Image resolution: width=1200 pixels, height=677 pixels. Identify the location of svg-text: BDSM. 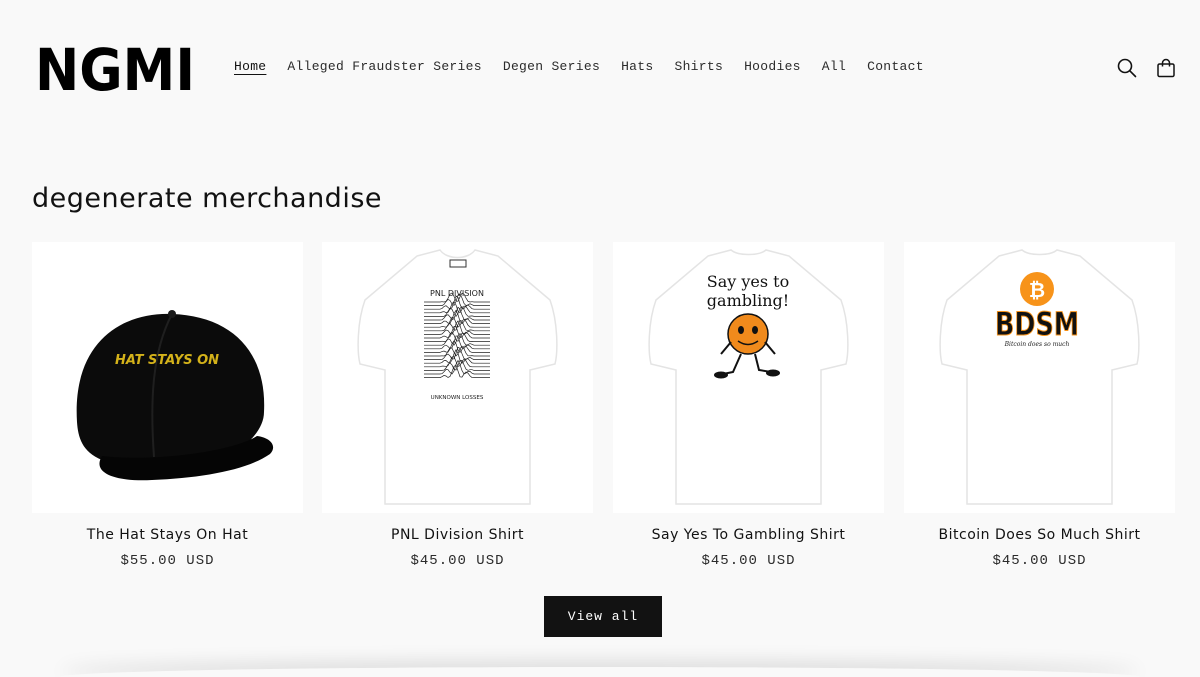
(1037, 324).